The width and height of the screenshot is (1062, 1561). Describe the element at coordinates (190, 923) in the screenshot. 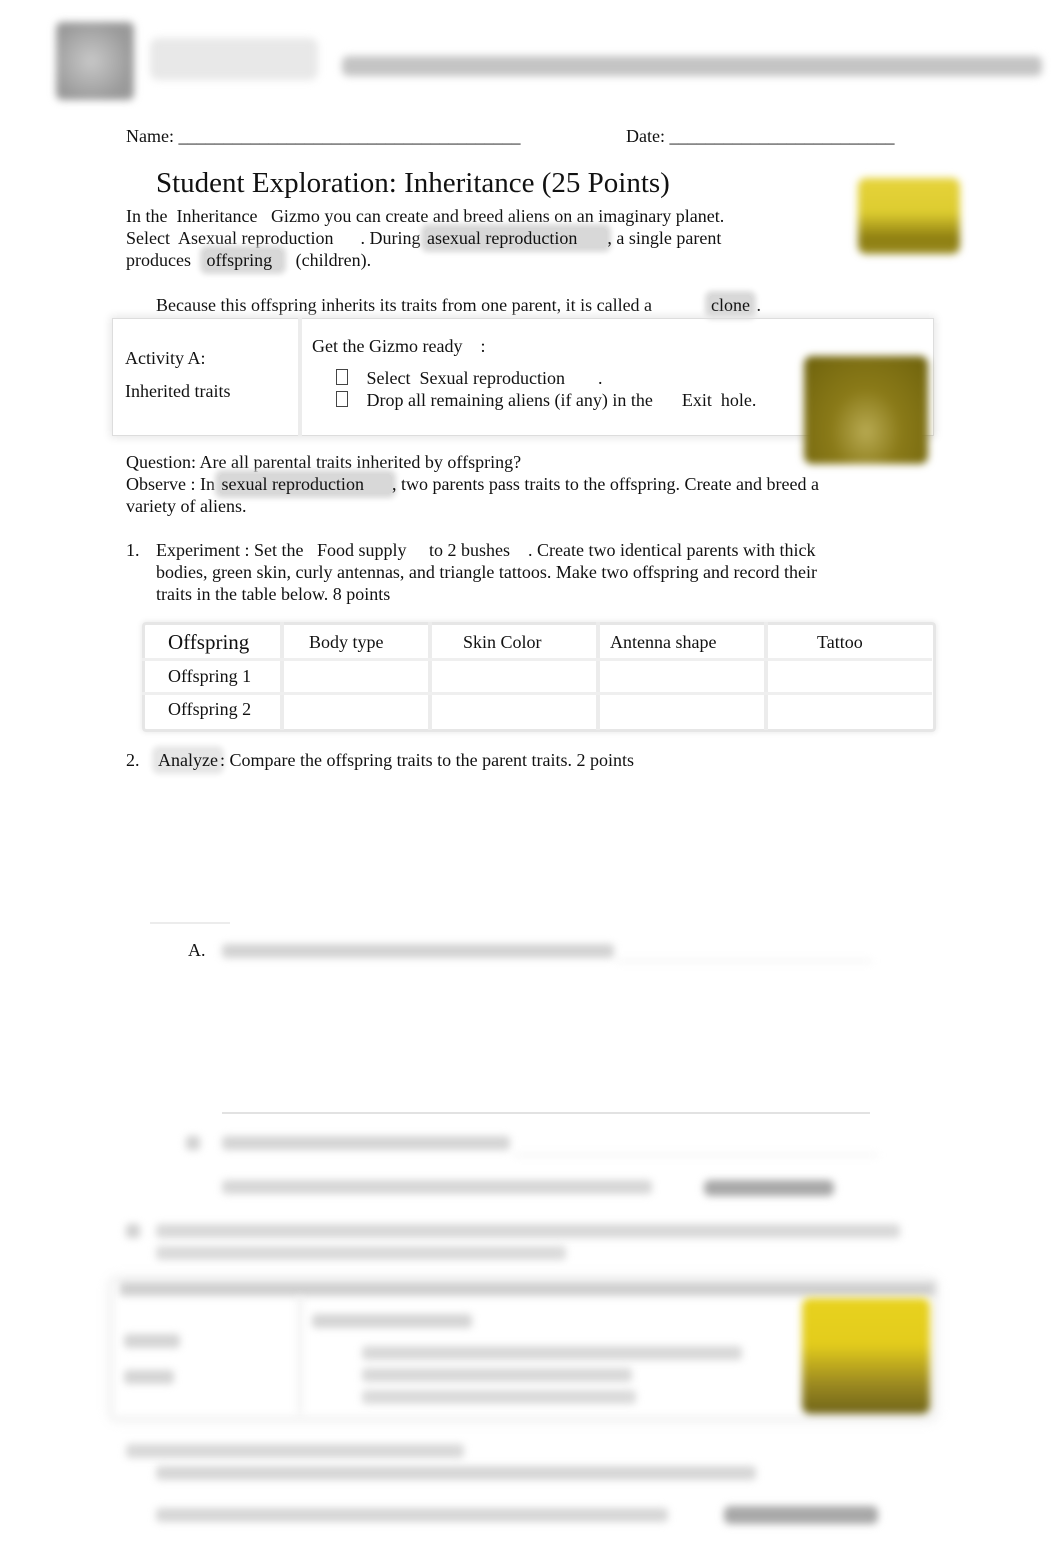

I see `divider` at that location.